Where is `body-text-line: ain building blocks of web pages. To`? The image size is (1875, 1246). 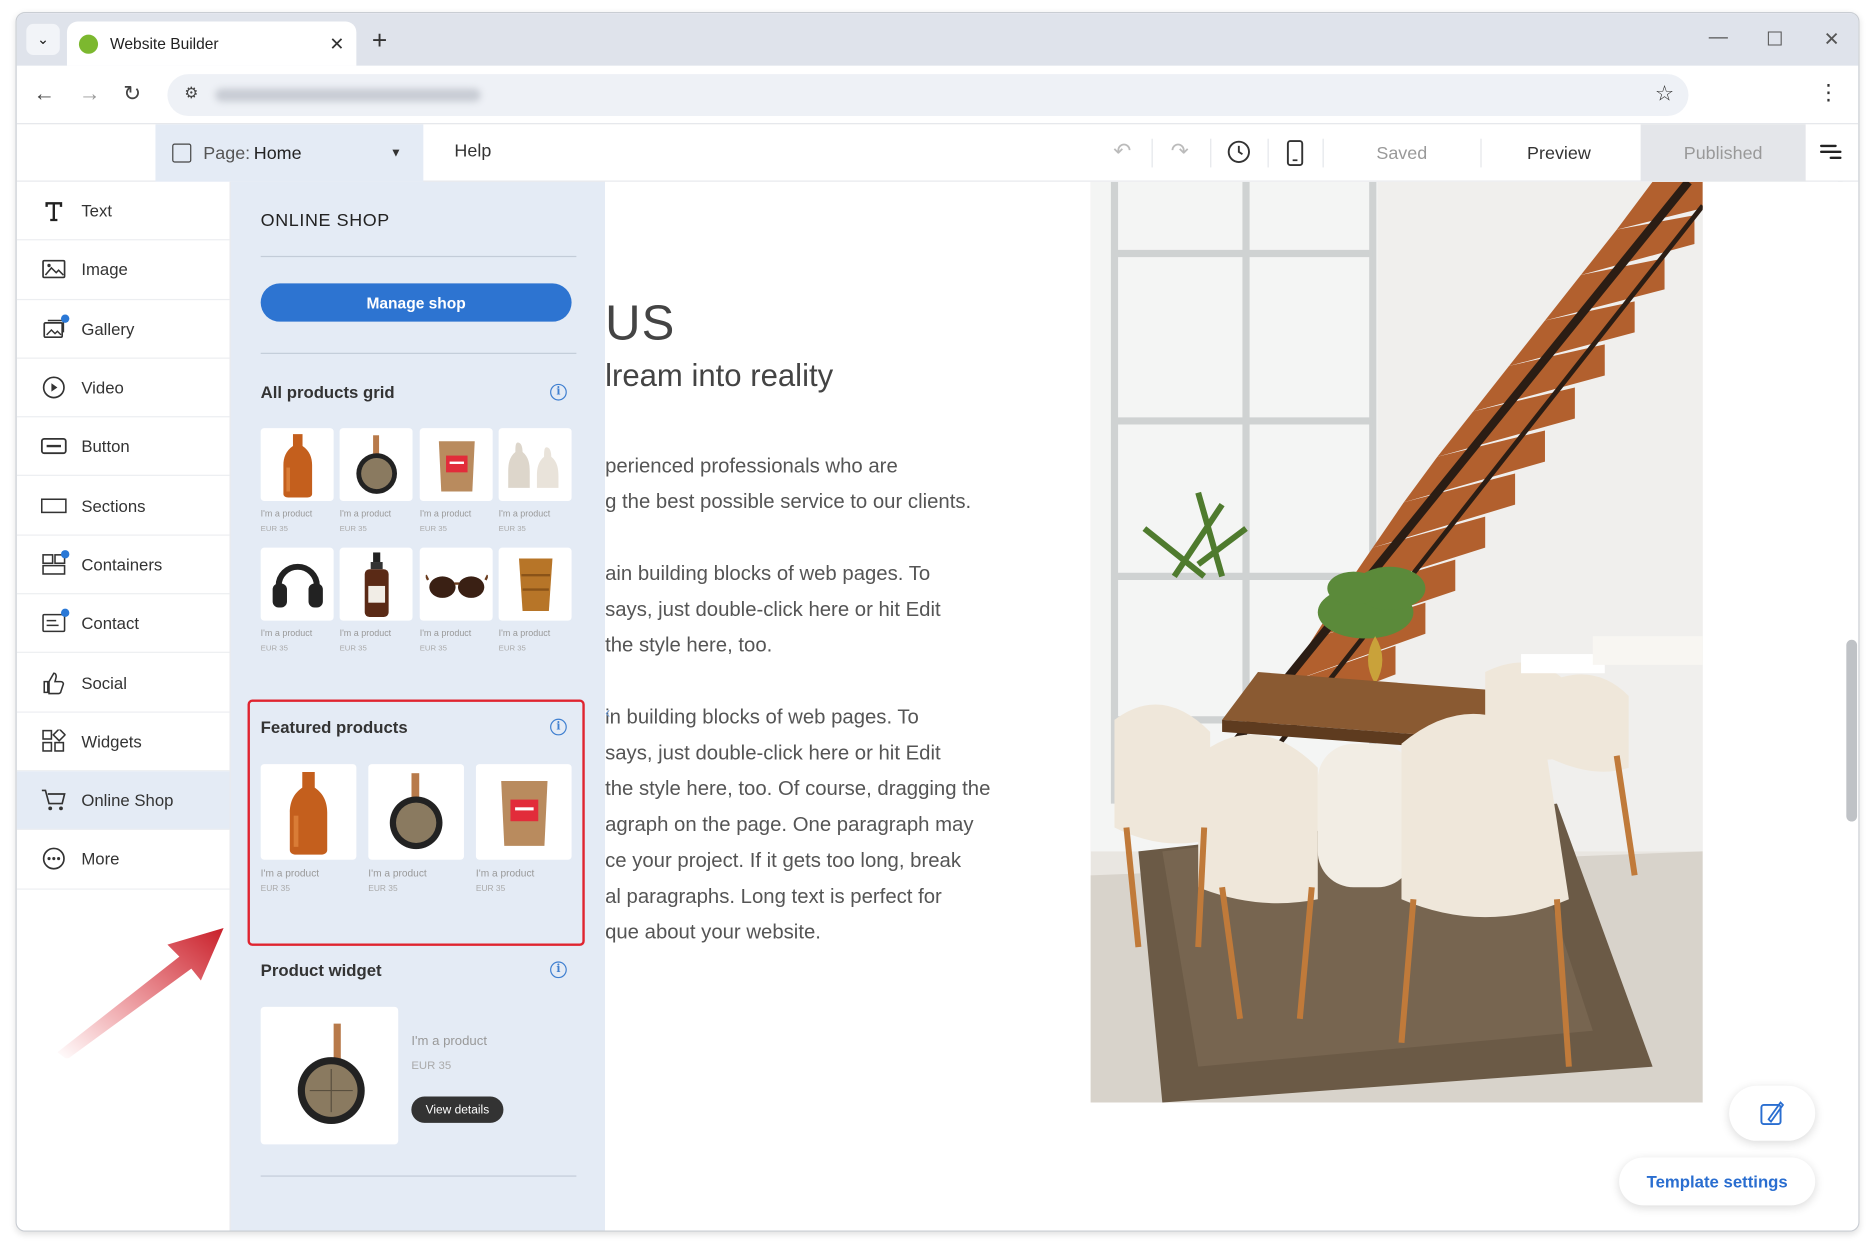 body-text-line: ain building blocks of web pages. To is located at coordinates (767, 574).